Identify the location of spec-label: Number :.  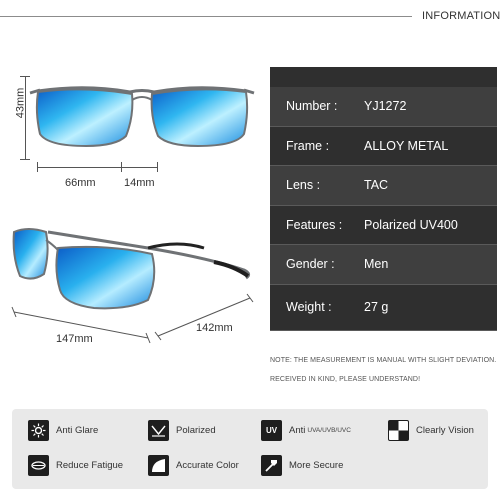
(312, 106).